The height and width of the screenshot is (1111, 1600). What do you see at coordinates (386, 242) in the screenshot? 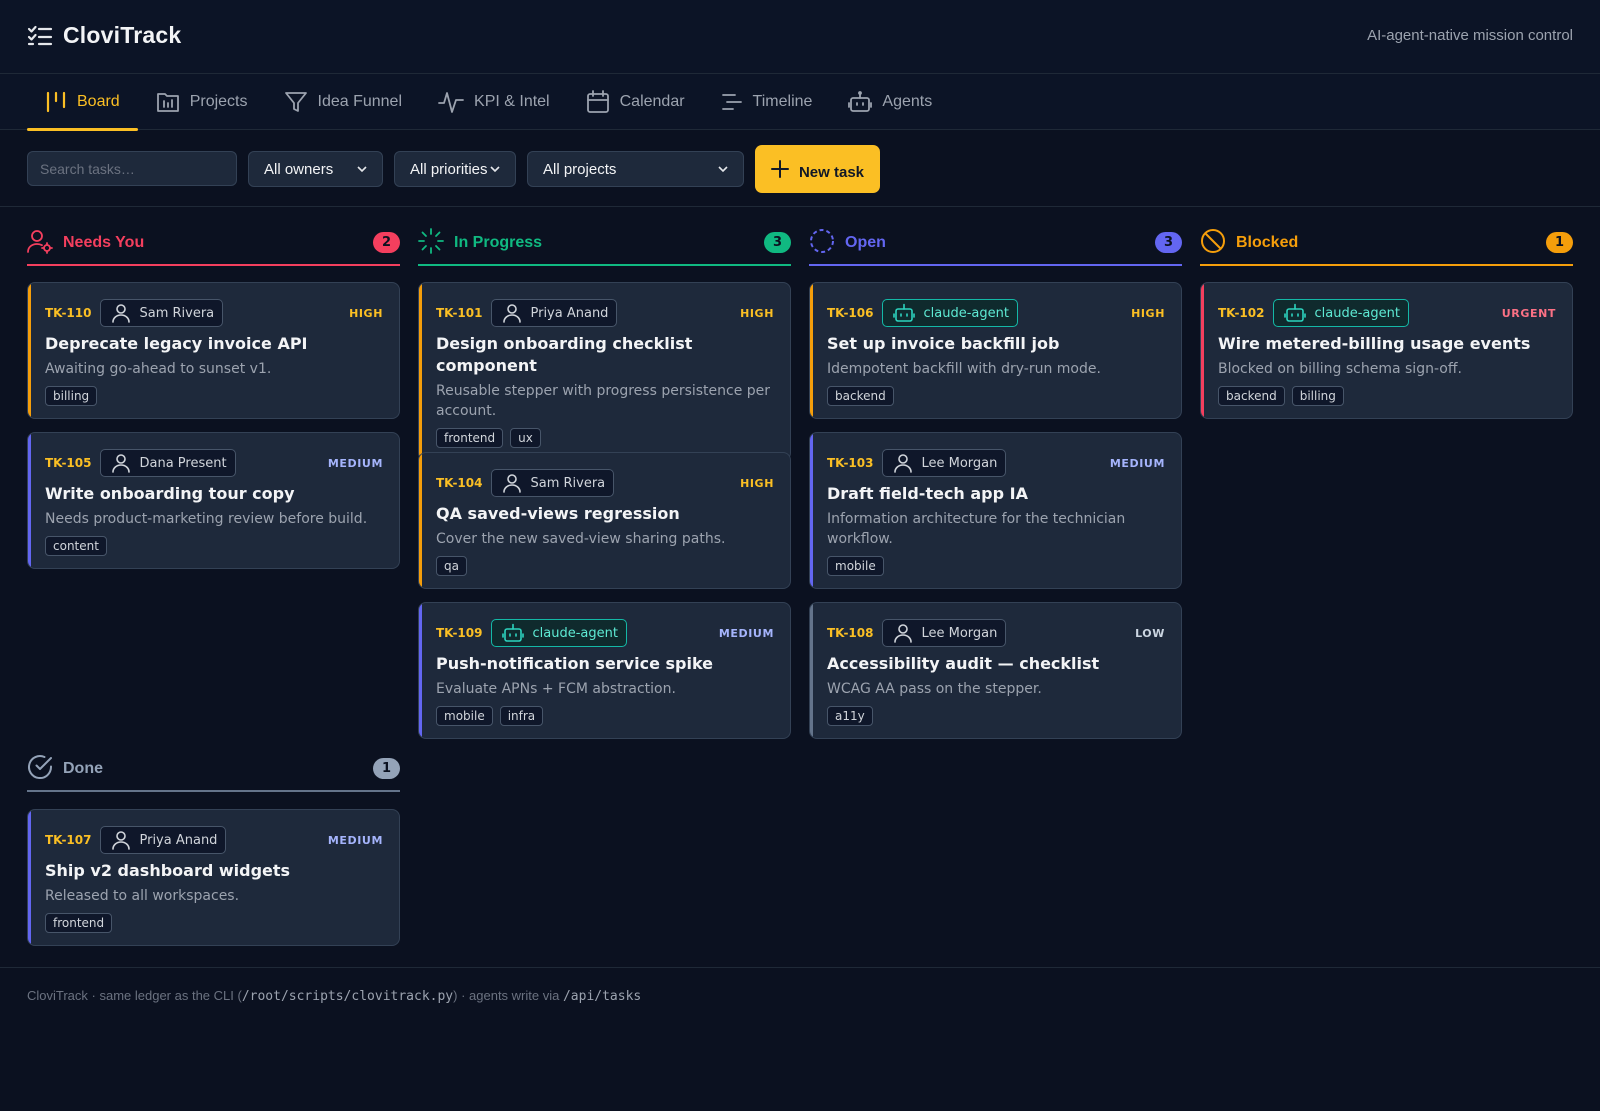
I see `column-count-badge: 2` at bounding box center [386, 242].